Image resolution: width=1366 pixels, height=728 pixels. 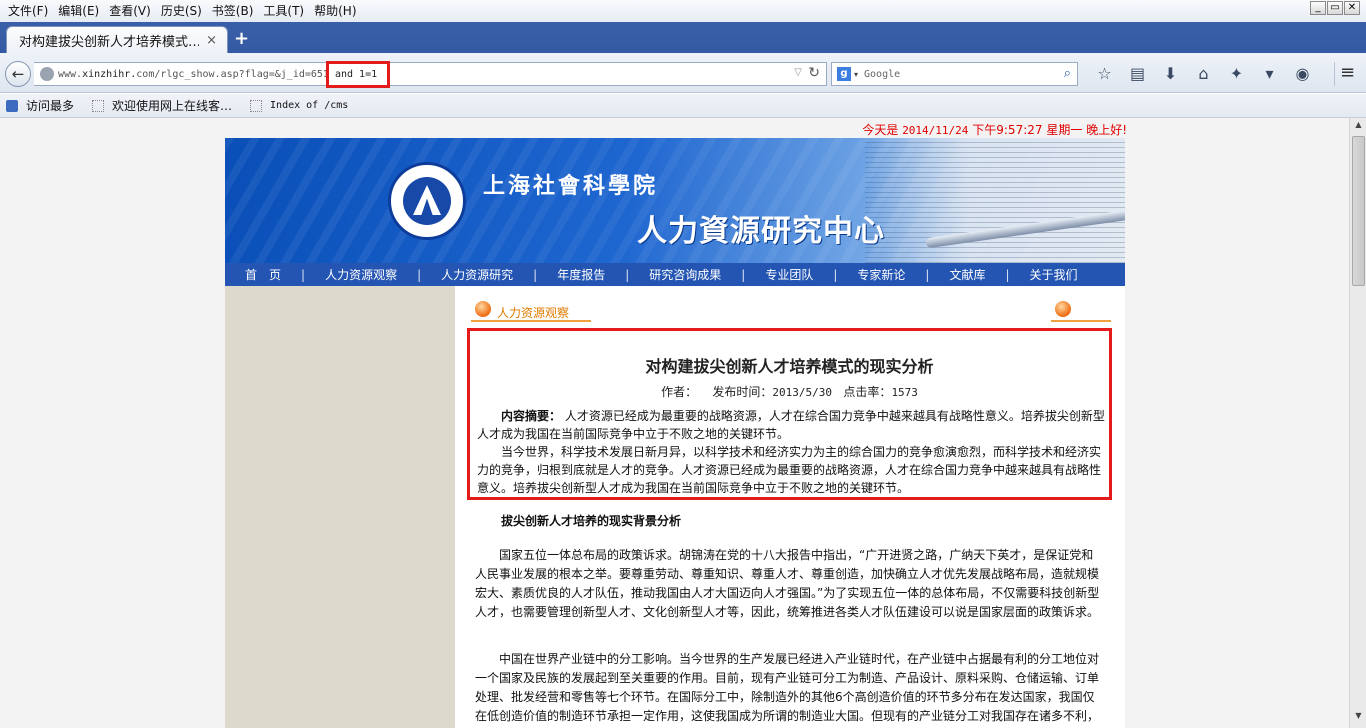 What do you see at coordinates (1358, 126) in the screenshot?
I see `scroll-up-icon: ▲` at bounding box center [1358, 126].